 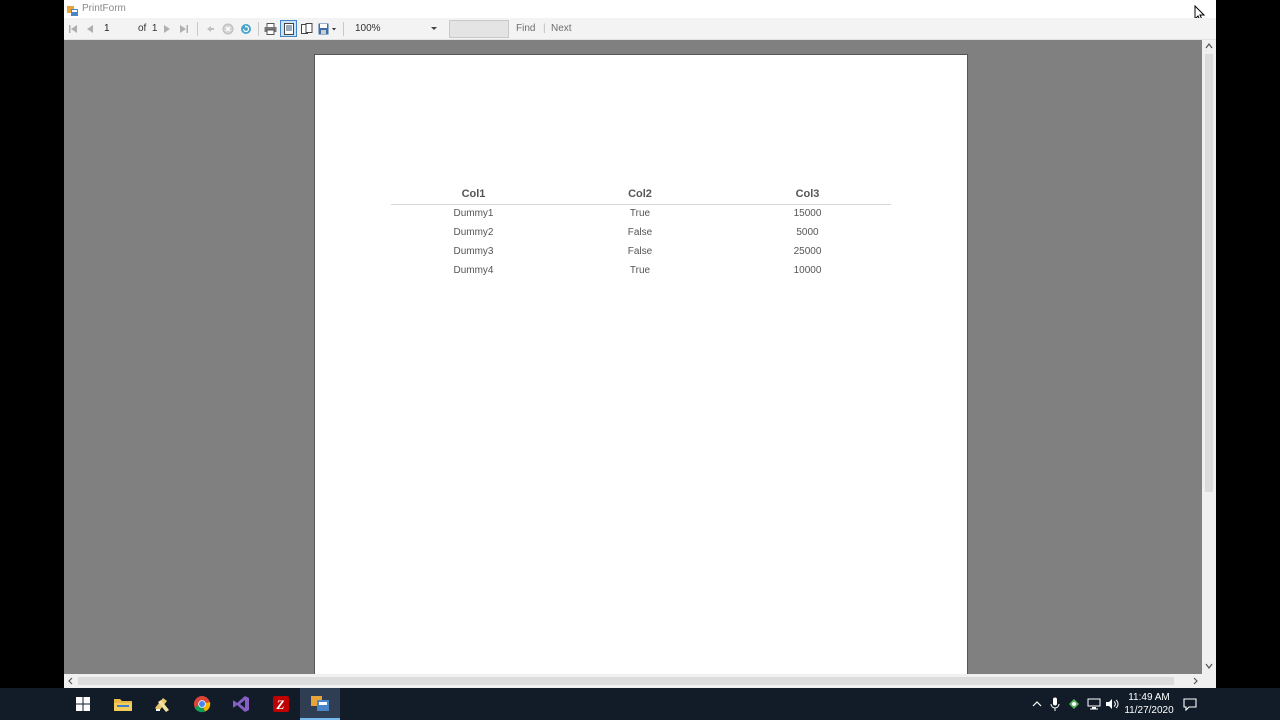 What do you see at coordinates (525, 28) in the screenshot?
I see `find-link: Find` at bounding box center [525, 28].